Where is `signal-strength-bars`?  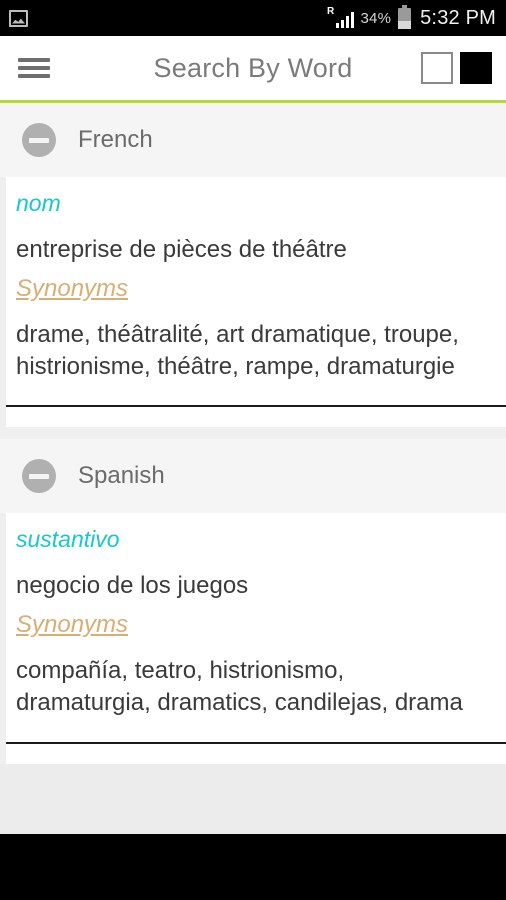 signal-strength-bars is located at coordinates (345, 20).